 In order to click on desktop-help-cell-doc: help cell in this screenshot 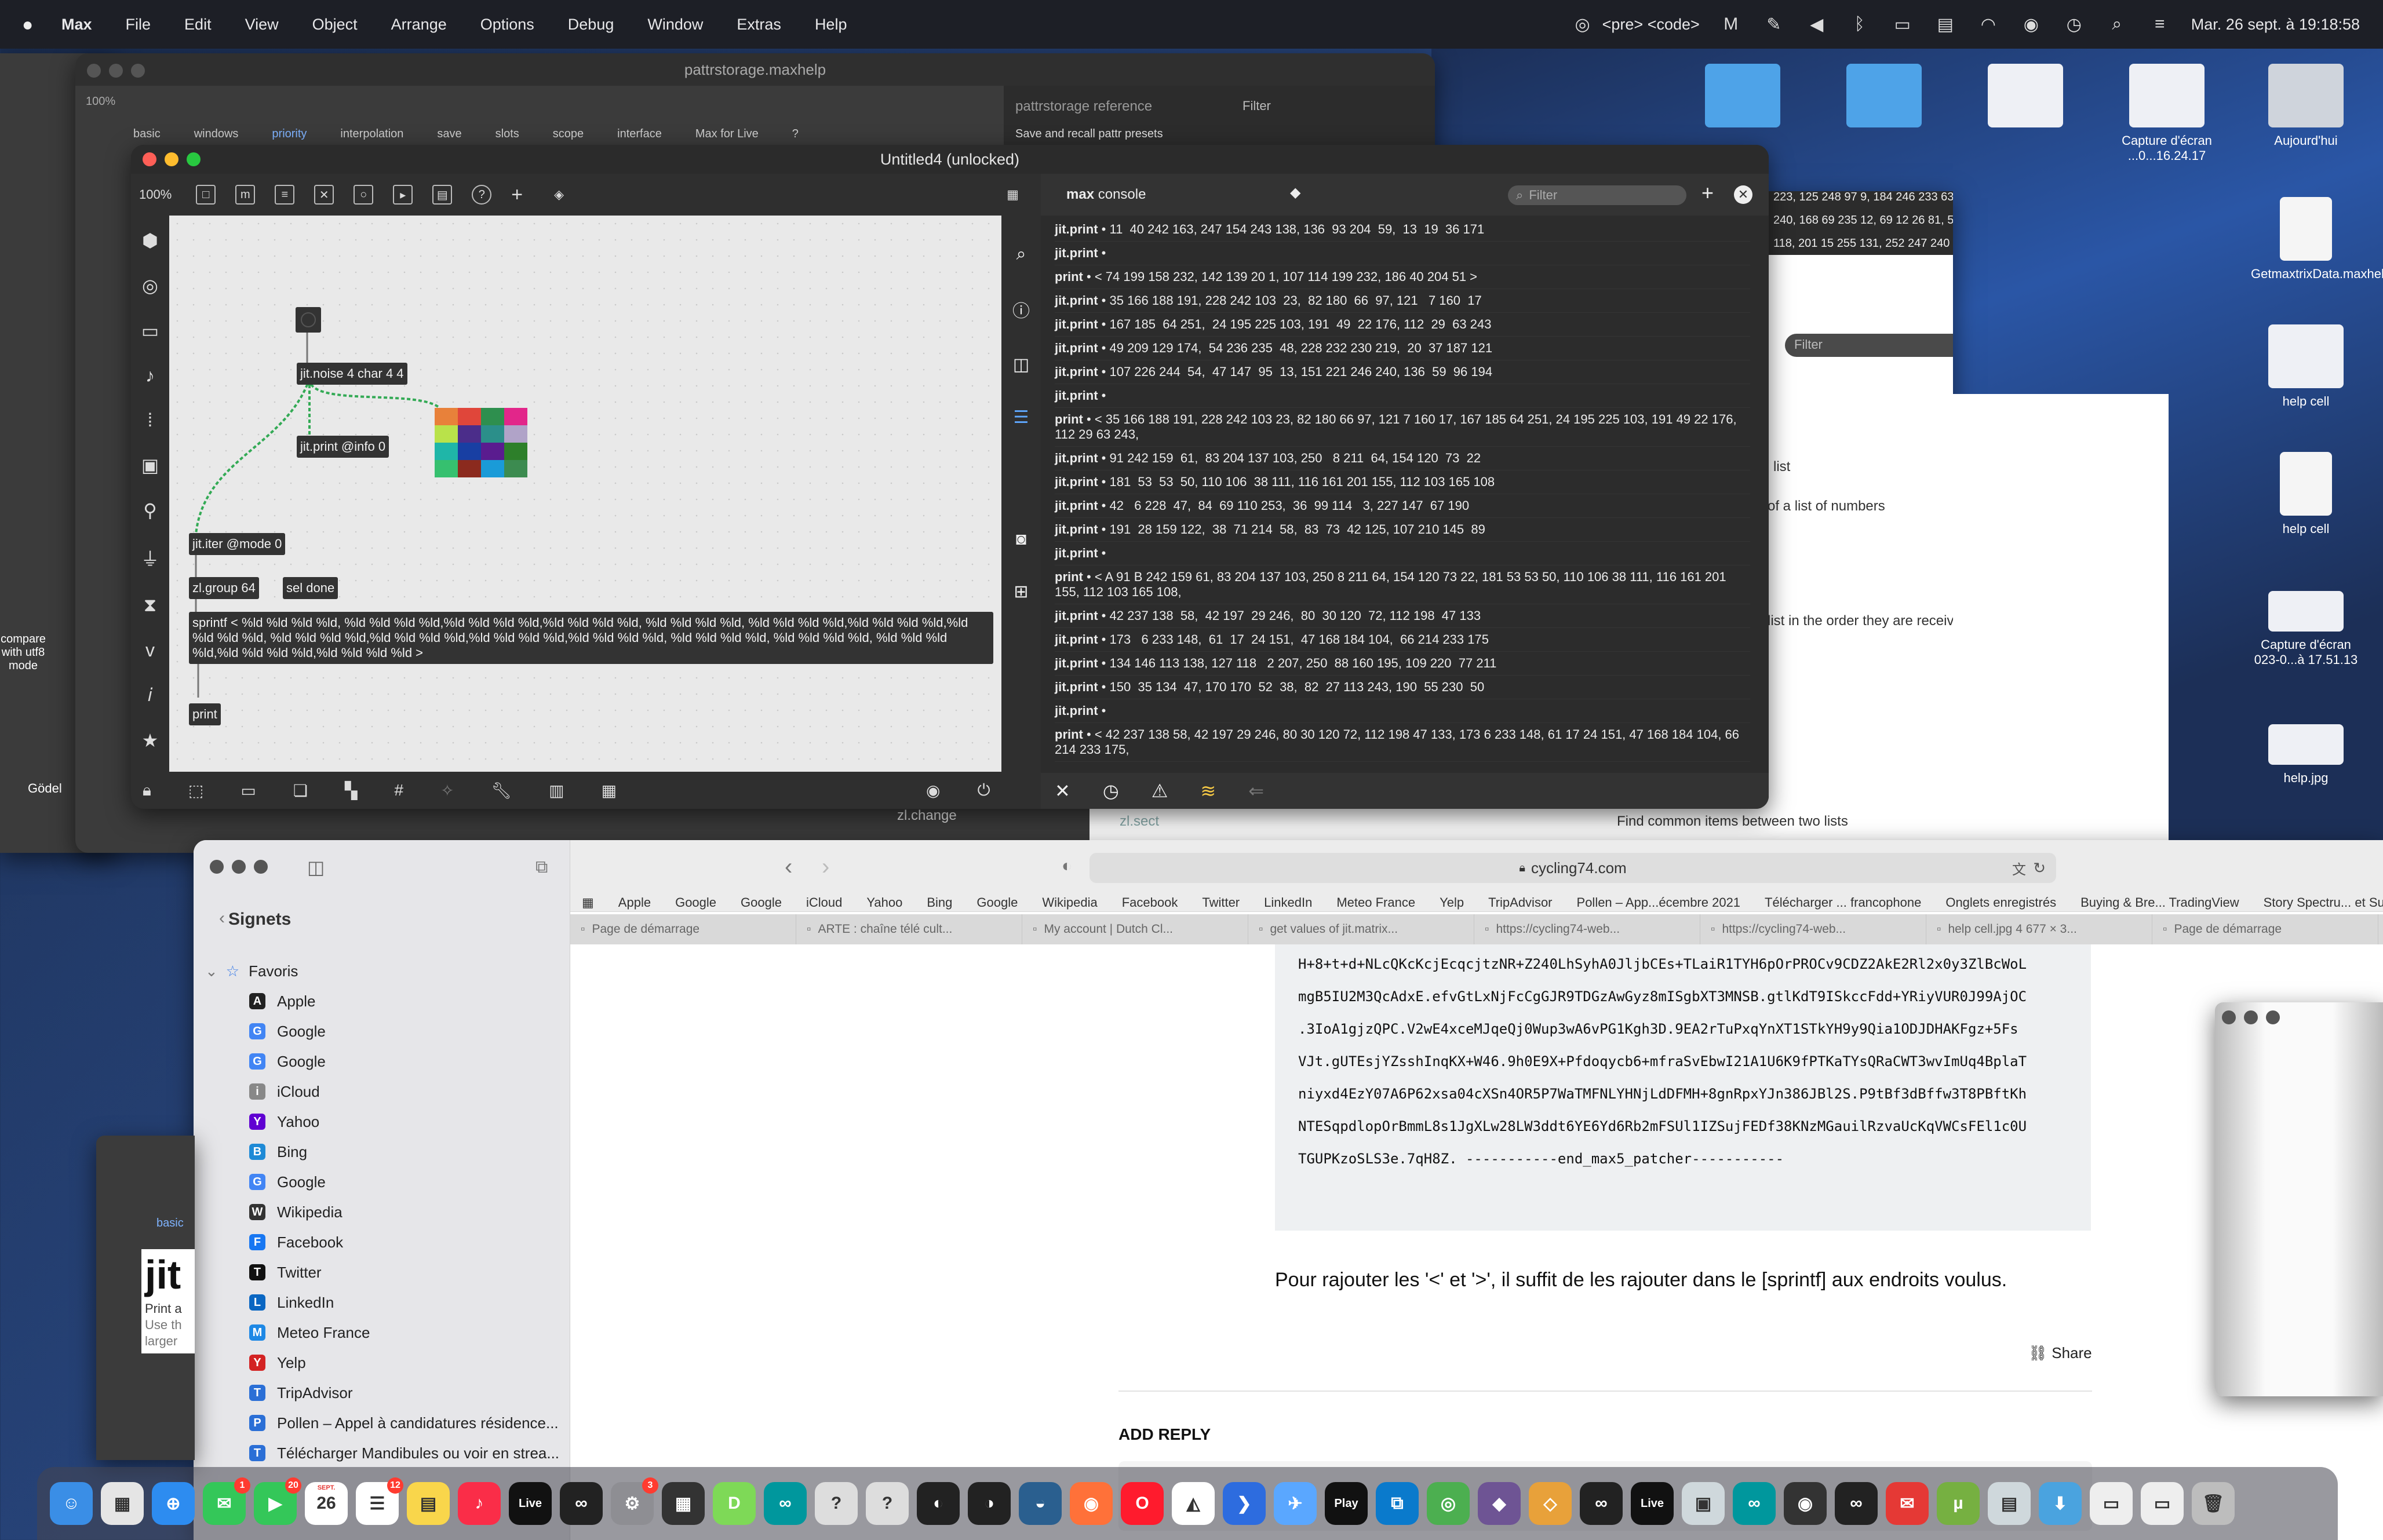, I will do `click(2306, 494)`.